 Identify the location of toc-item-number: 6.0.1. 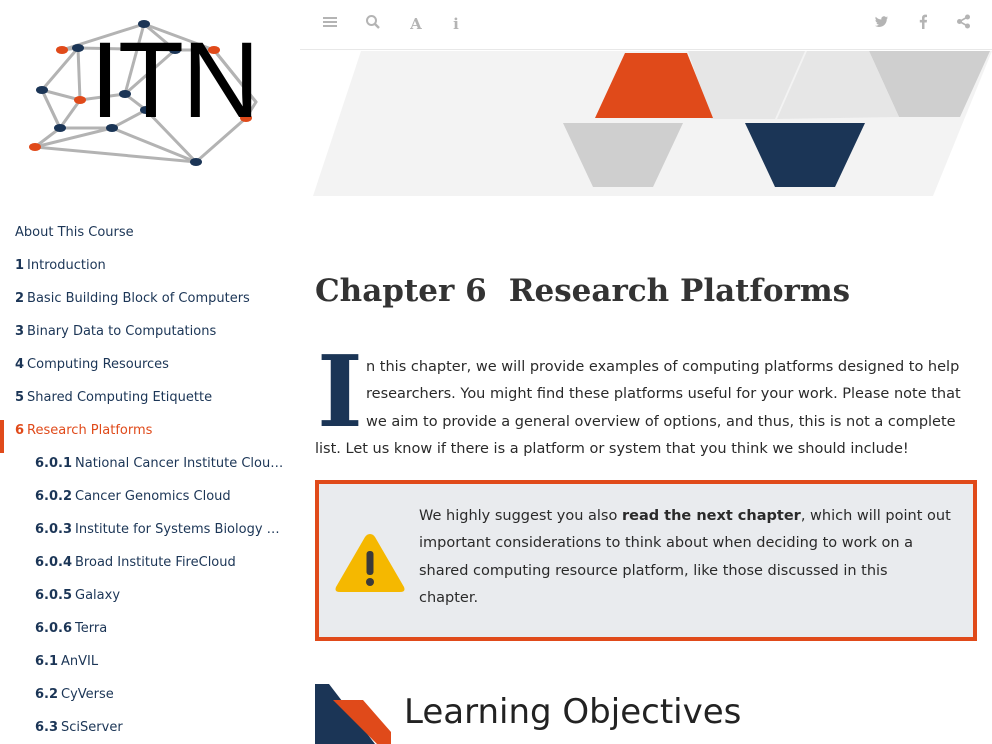
(54, 463).